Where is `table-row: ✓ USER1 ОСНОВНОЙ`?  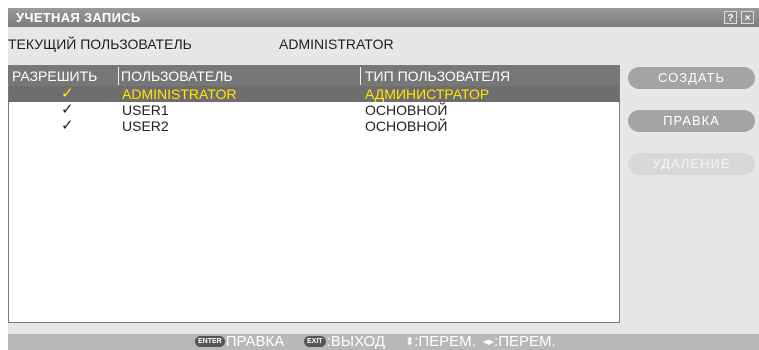
table-row: ✓ USER1 ОСНОВНОЙ is located at coordinates (314, 110).